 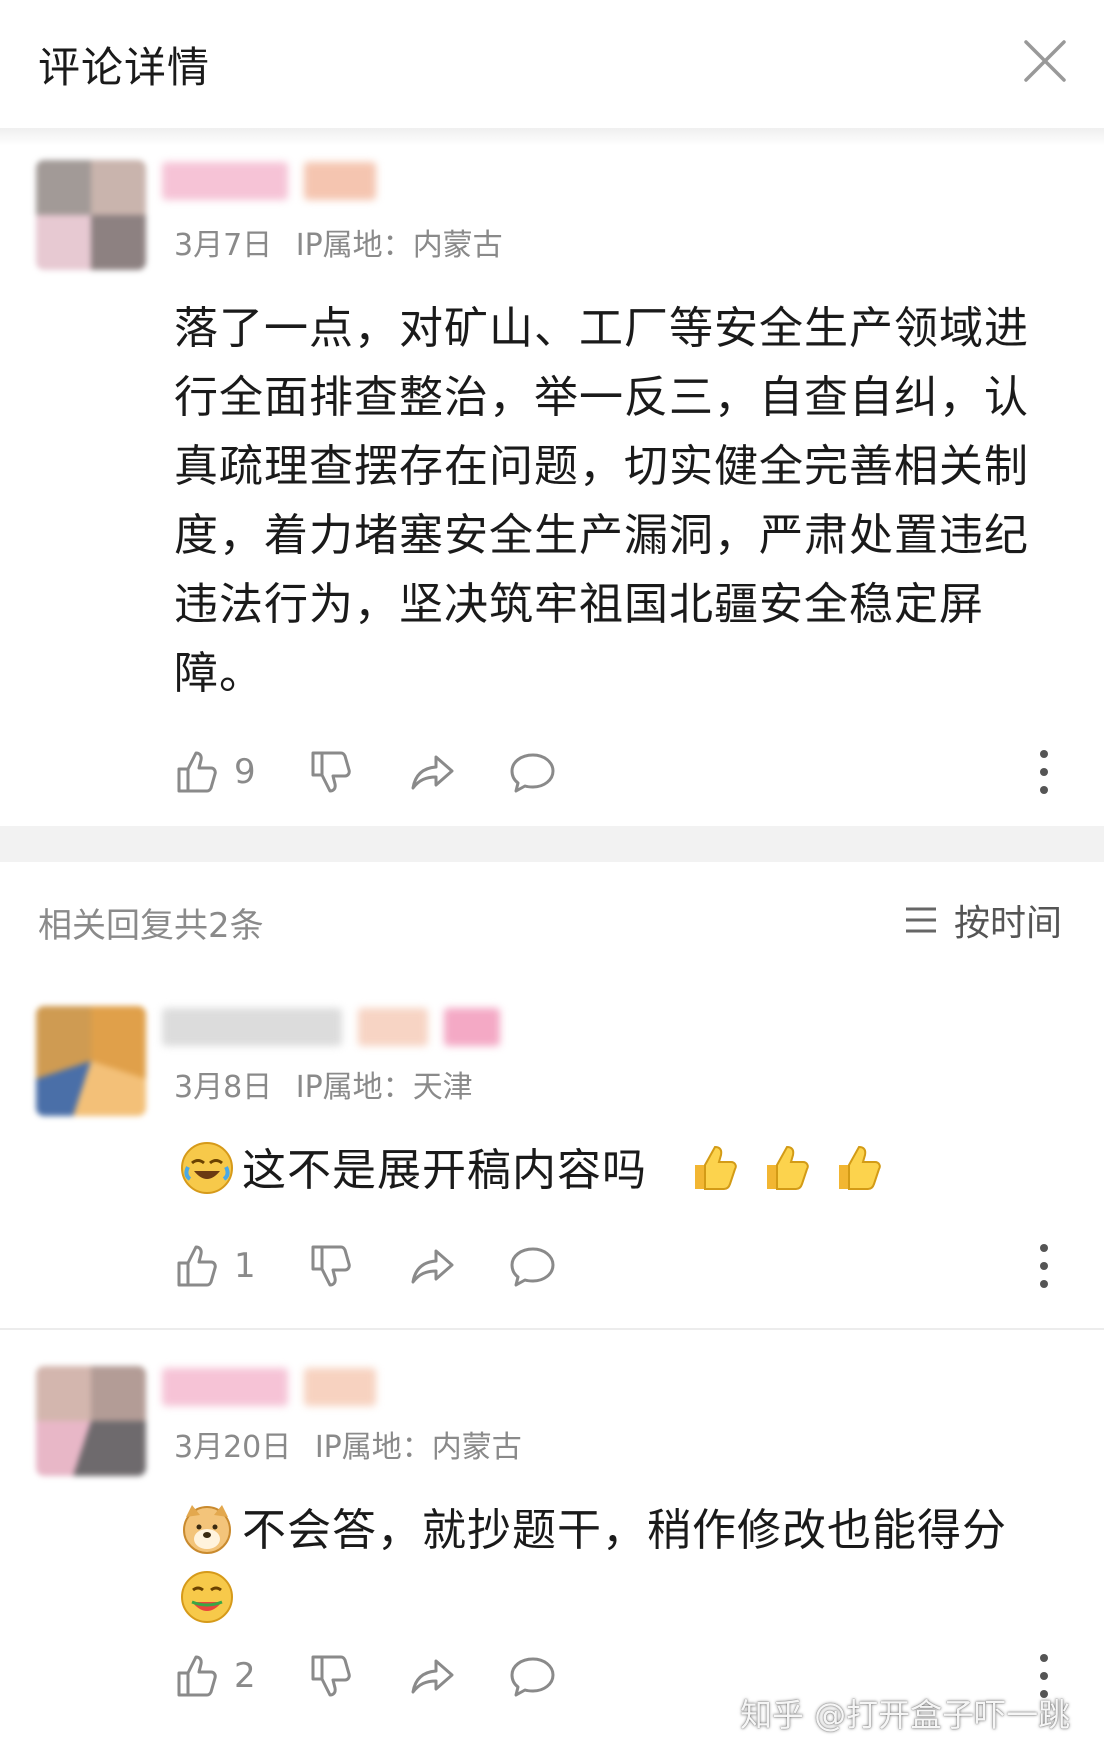 I want to click on sort-label: 按时间, so click(x=1008, y=923).